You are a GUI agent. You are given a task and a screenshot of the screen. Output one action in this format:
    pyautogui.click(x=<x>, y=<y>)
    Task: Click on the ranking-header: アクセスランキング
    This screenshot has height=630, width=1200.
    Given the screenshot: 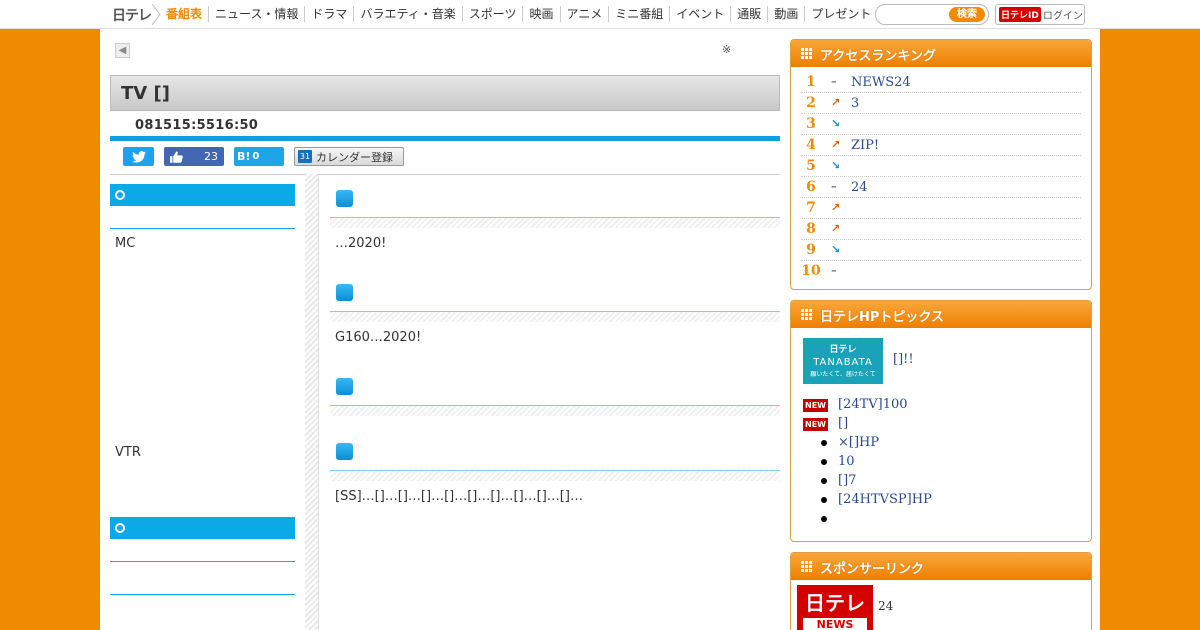 What is the action you would take?
    pyautogui.click(x=941, y=53)
    